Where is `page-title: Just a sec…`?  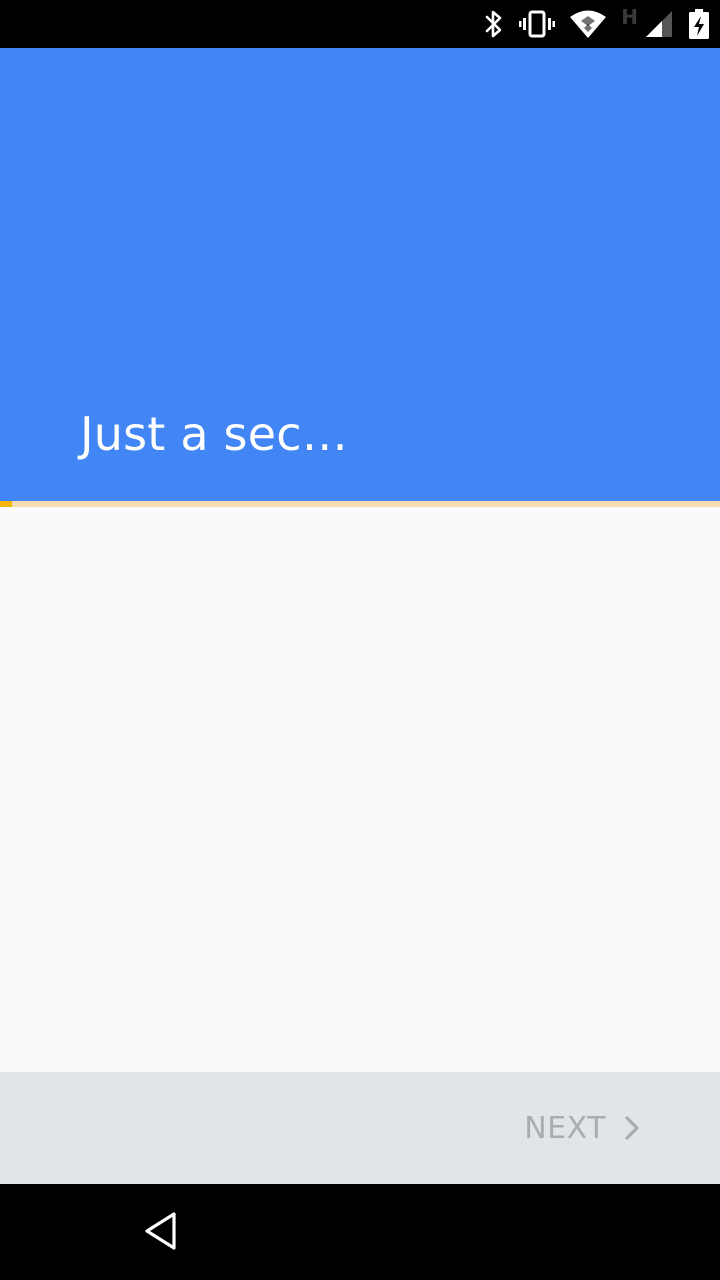 page-title: Just a sec… is located at coordinates (214, 434).